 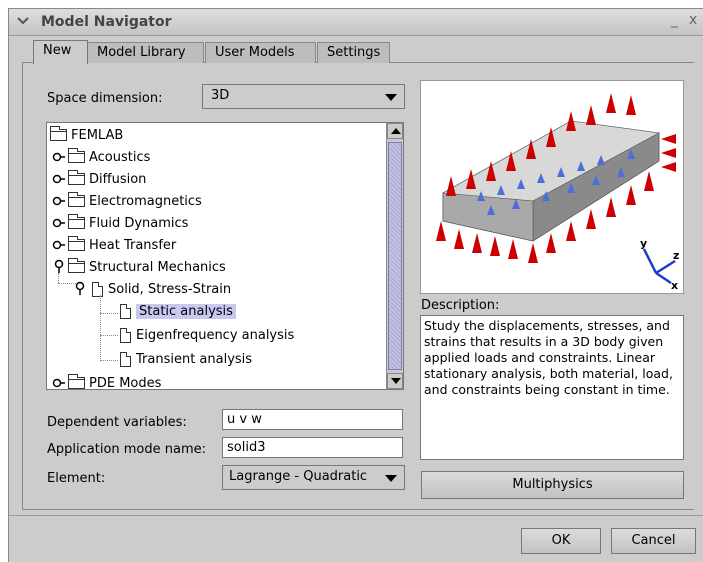 I want to click on tab-new: New, so click(x=60, y=52).